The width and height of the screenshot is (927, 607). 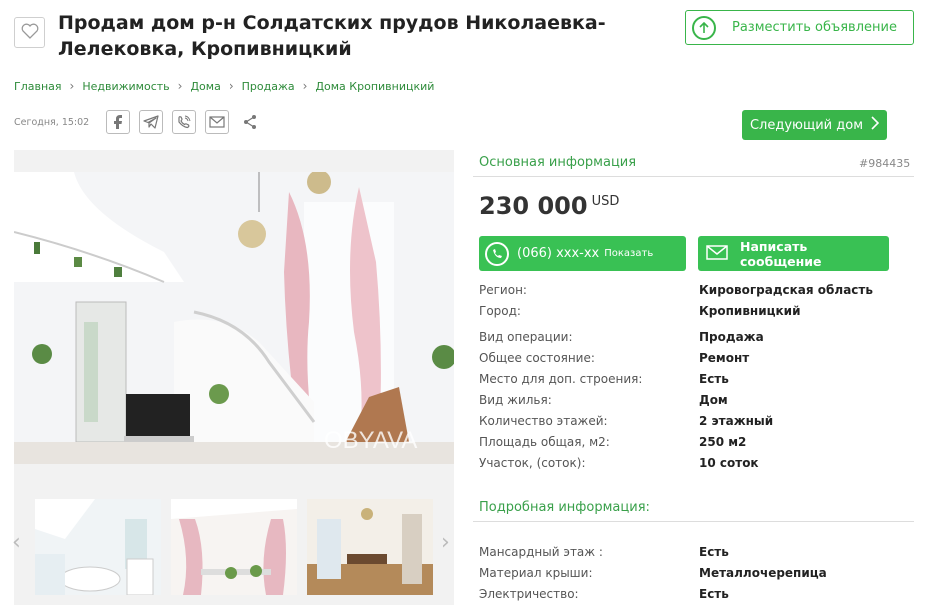 I want to click on info-row-condition: Общее состояние: Ремонт, so click(x=699, y=359).